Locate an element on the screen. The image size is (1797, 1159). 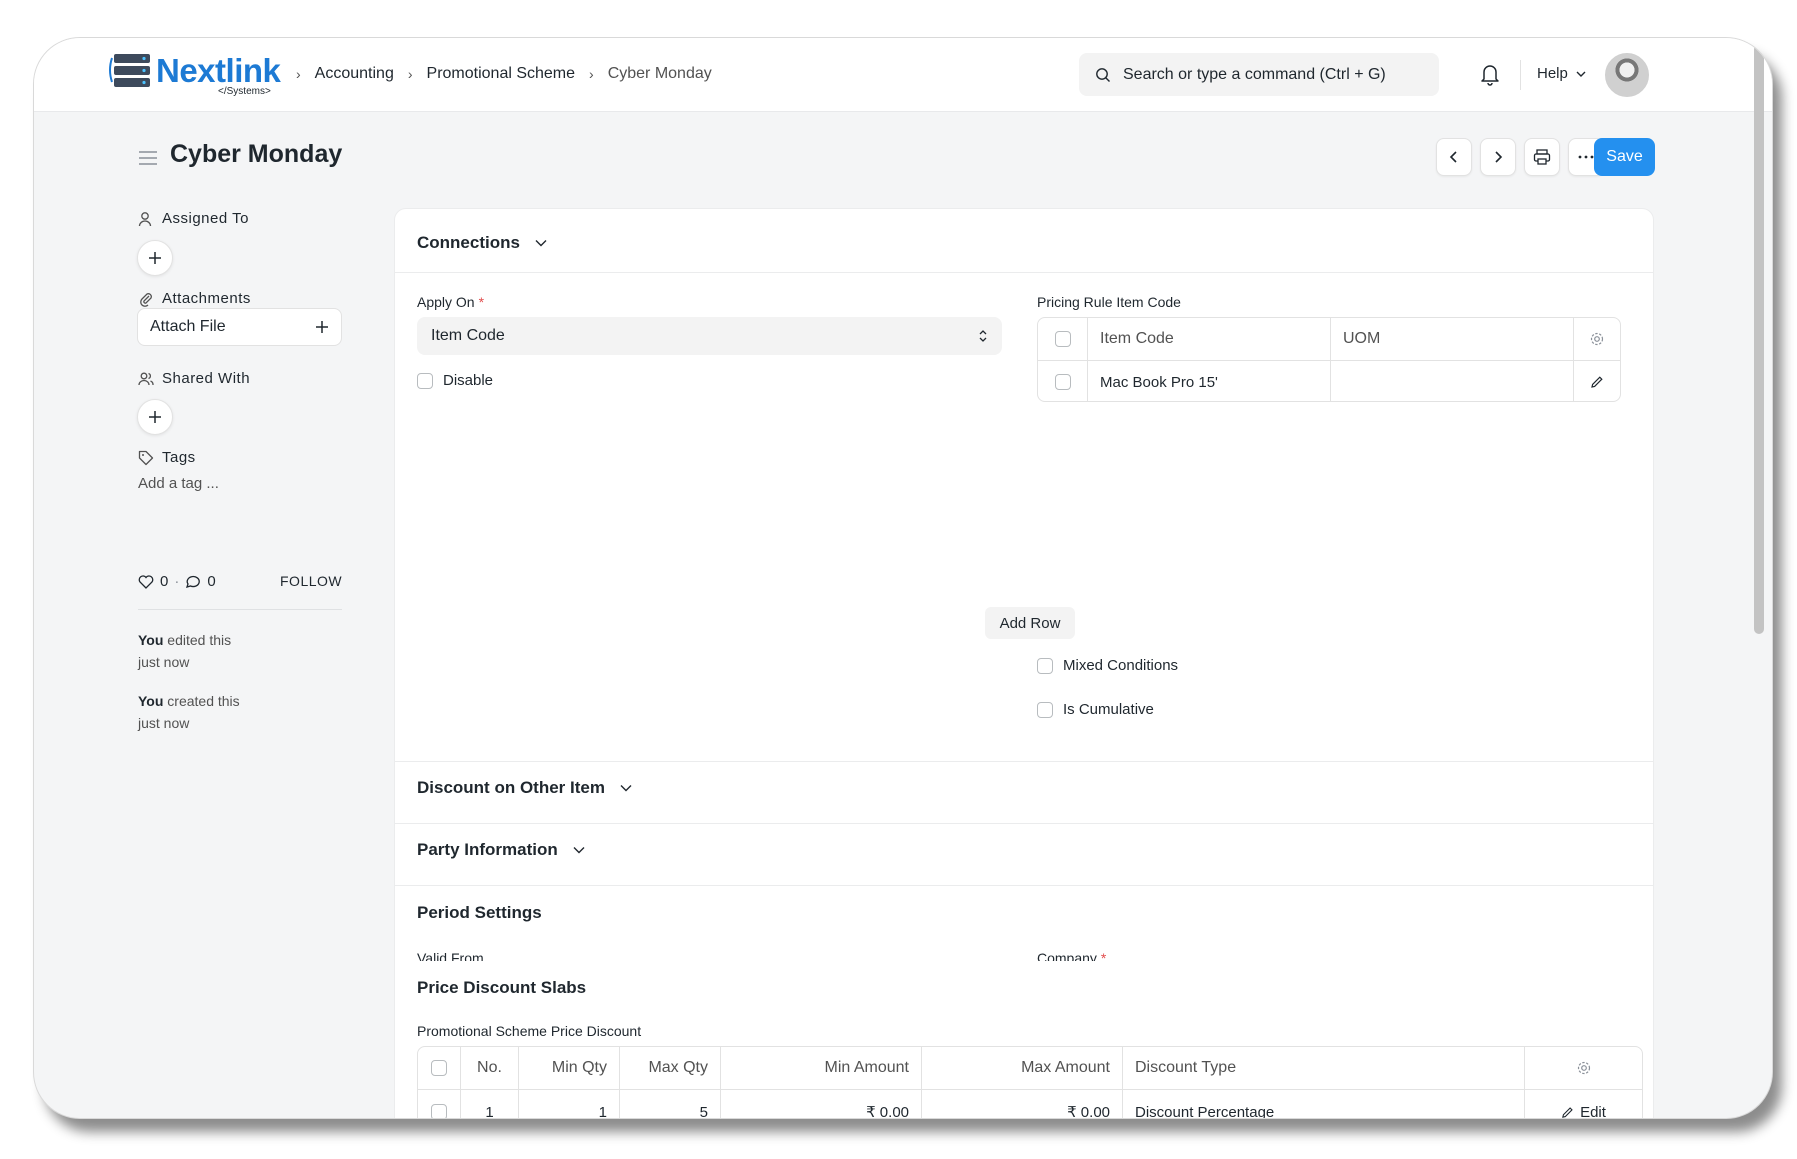
table-row: Mac Book Pro 15' is located at coordinates (1329, 381).